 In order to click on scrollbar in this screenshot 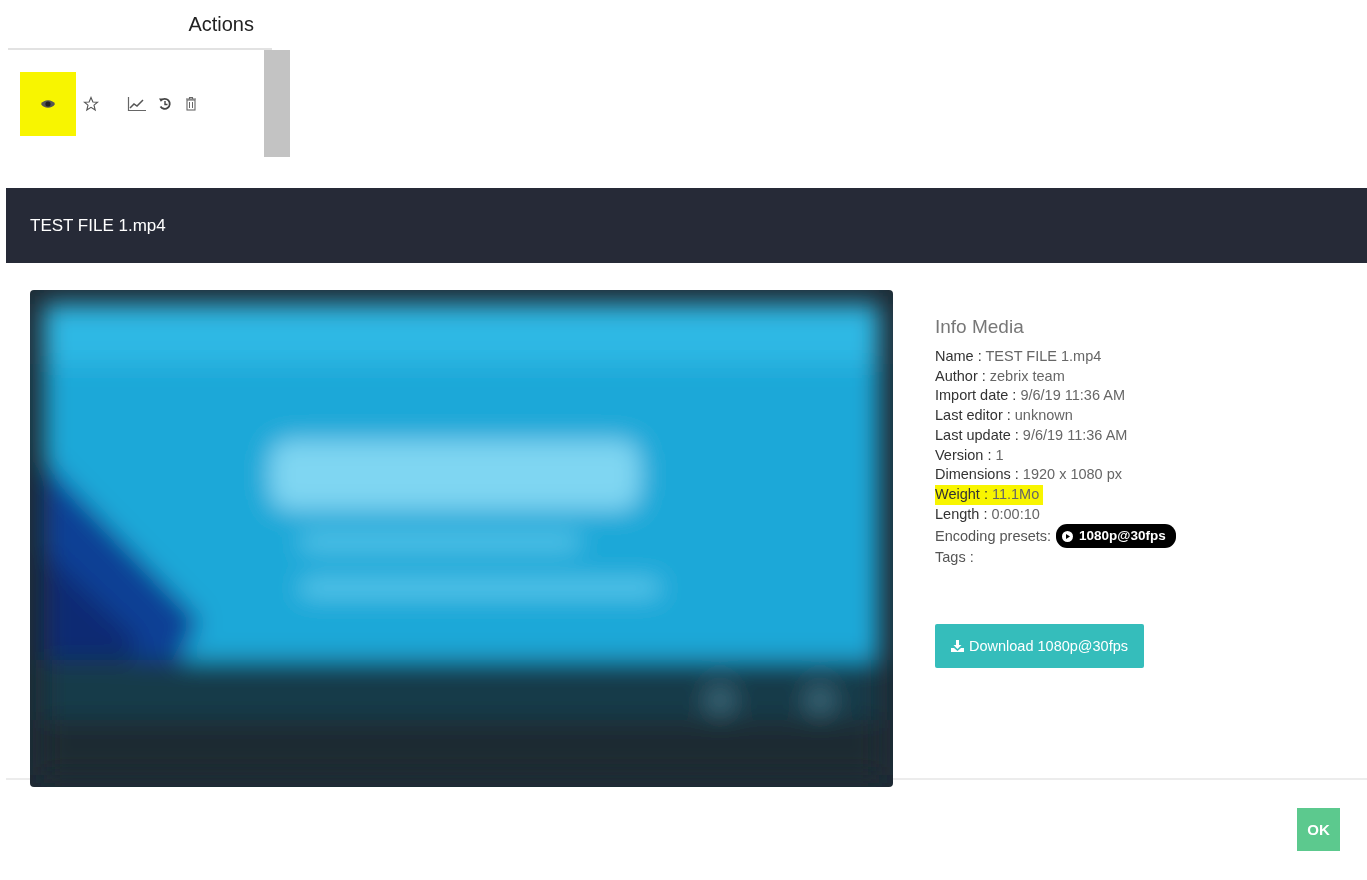, I will do `click(277, 103)`.